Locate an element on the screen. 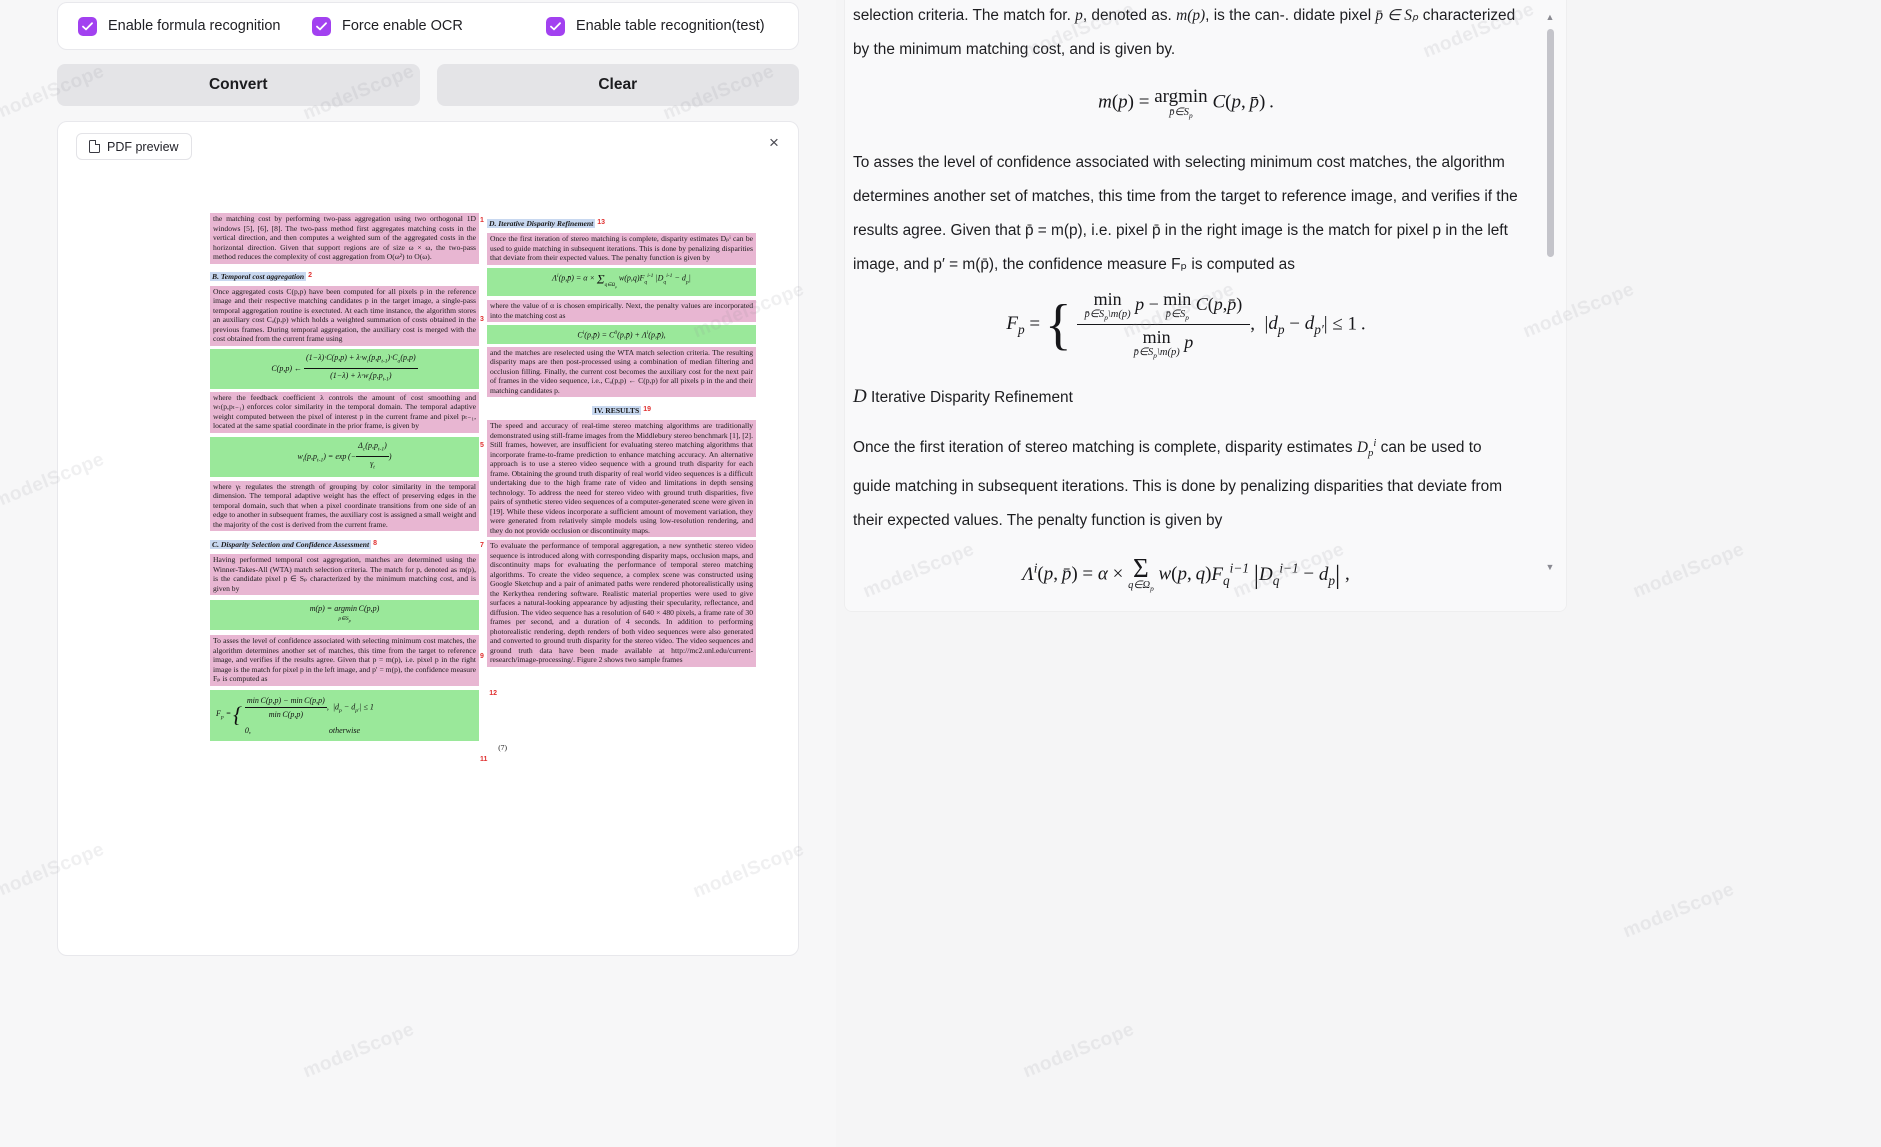 The width and height of the screenshot is (1881, 1147). pdf-annotation-number: 2 is located at coordinates (310, 275).